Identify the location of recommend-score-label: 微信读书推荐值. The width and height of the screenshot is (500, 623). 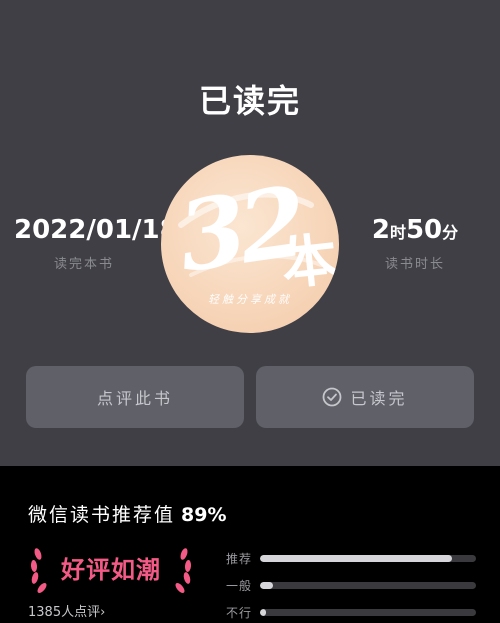
(102, 515).